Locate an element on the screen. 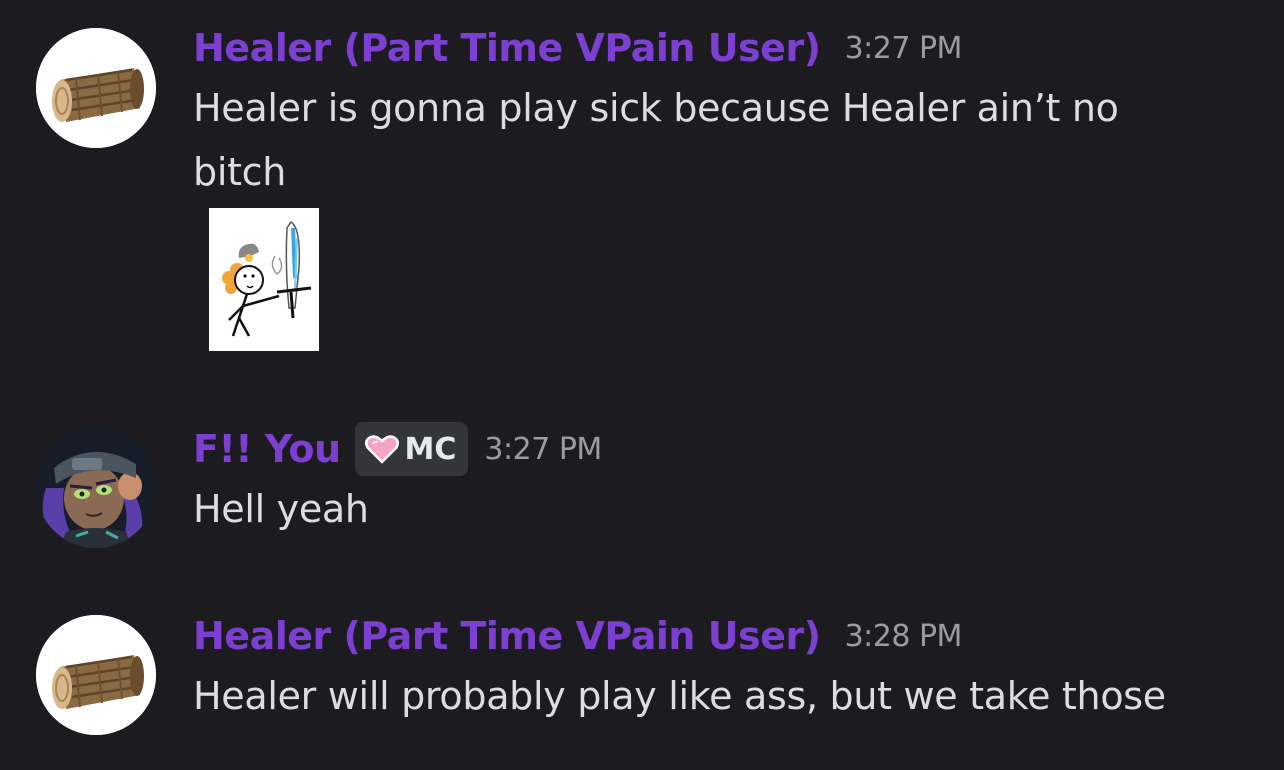  squid-character-avatar is located at coordinates (96, 488).